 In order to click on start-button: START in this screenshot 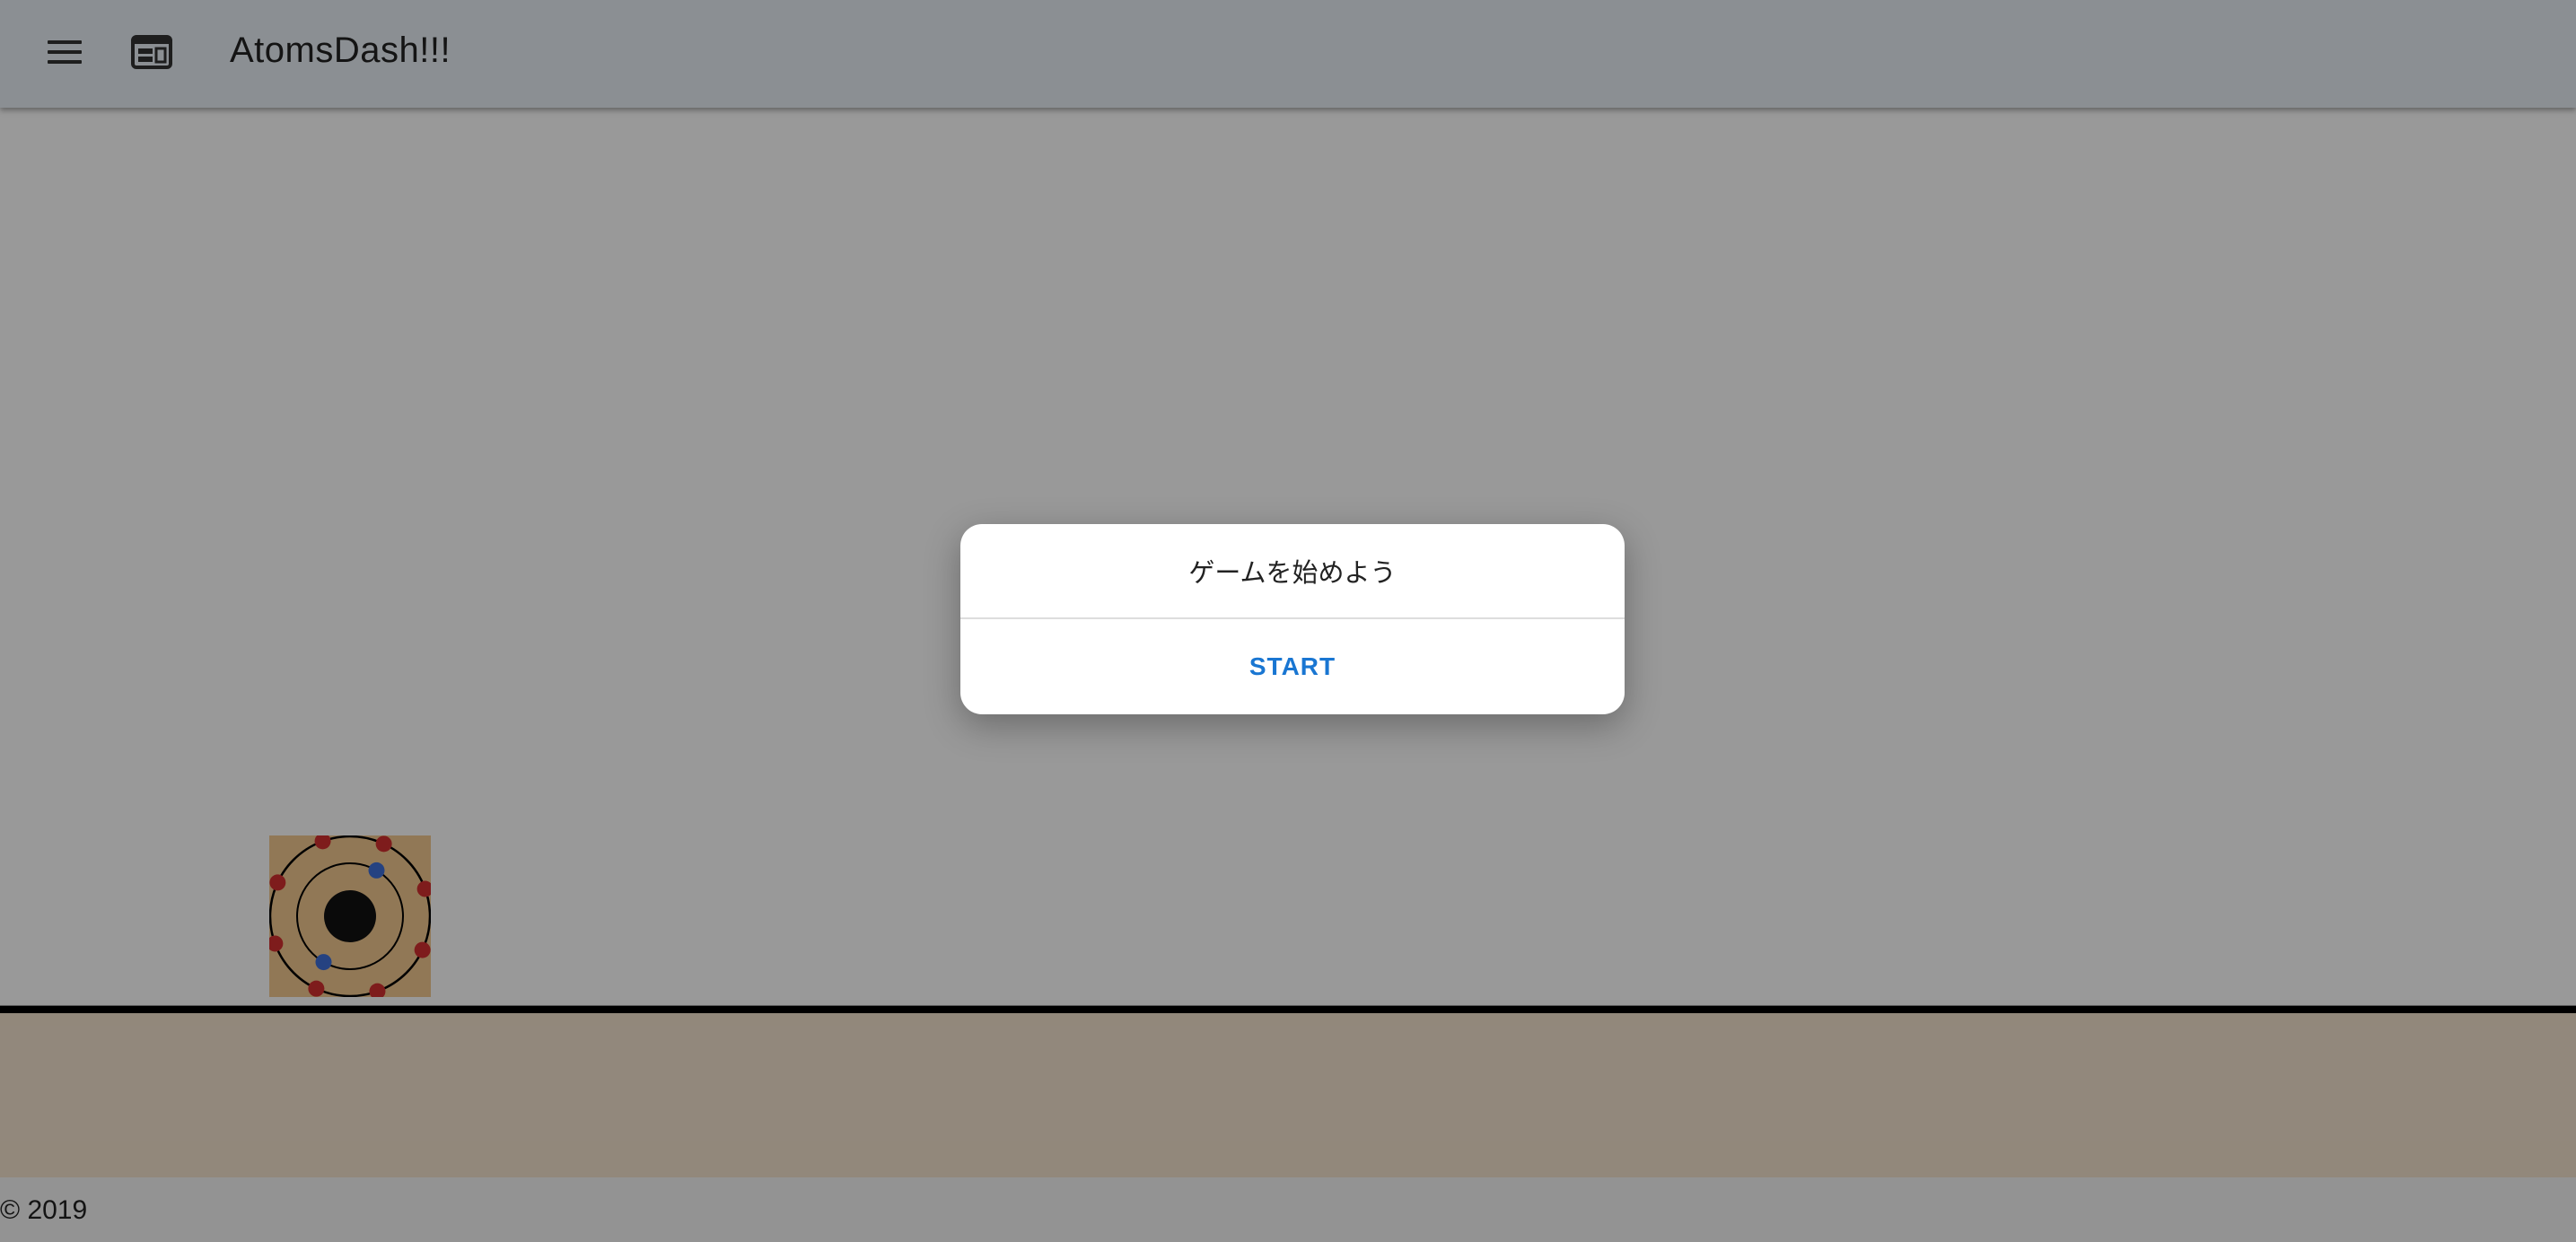, I will do `click(1292, 667)`.